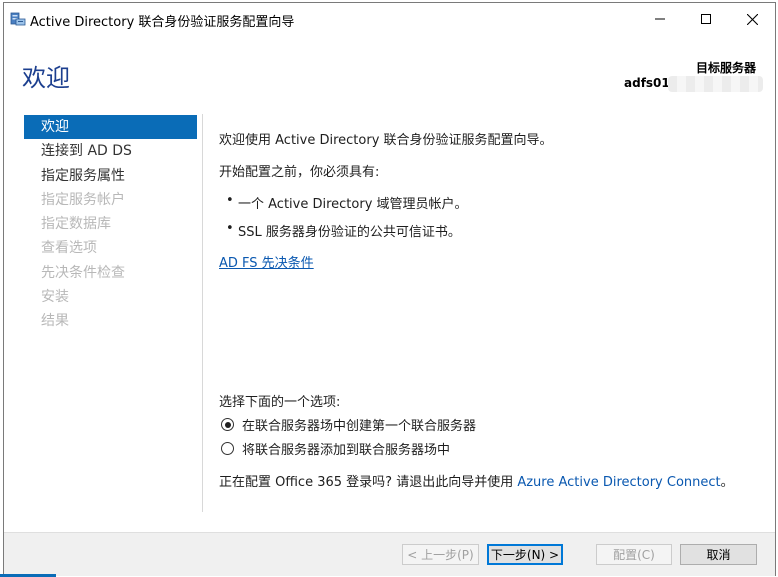 The height and width of the screenshot is (577, 778). I want to click on previous-button: < 上一步(P), so click(440, 554).